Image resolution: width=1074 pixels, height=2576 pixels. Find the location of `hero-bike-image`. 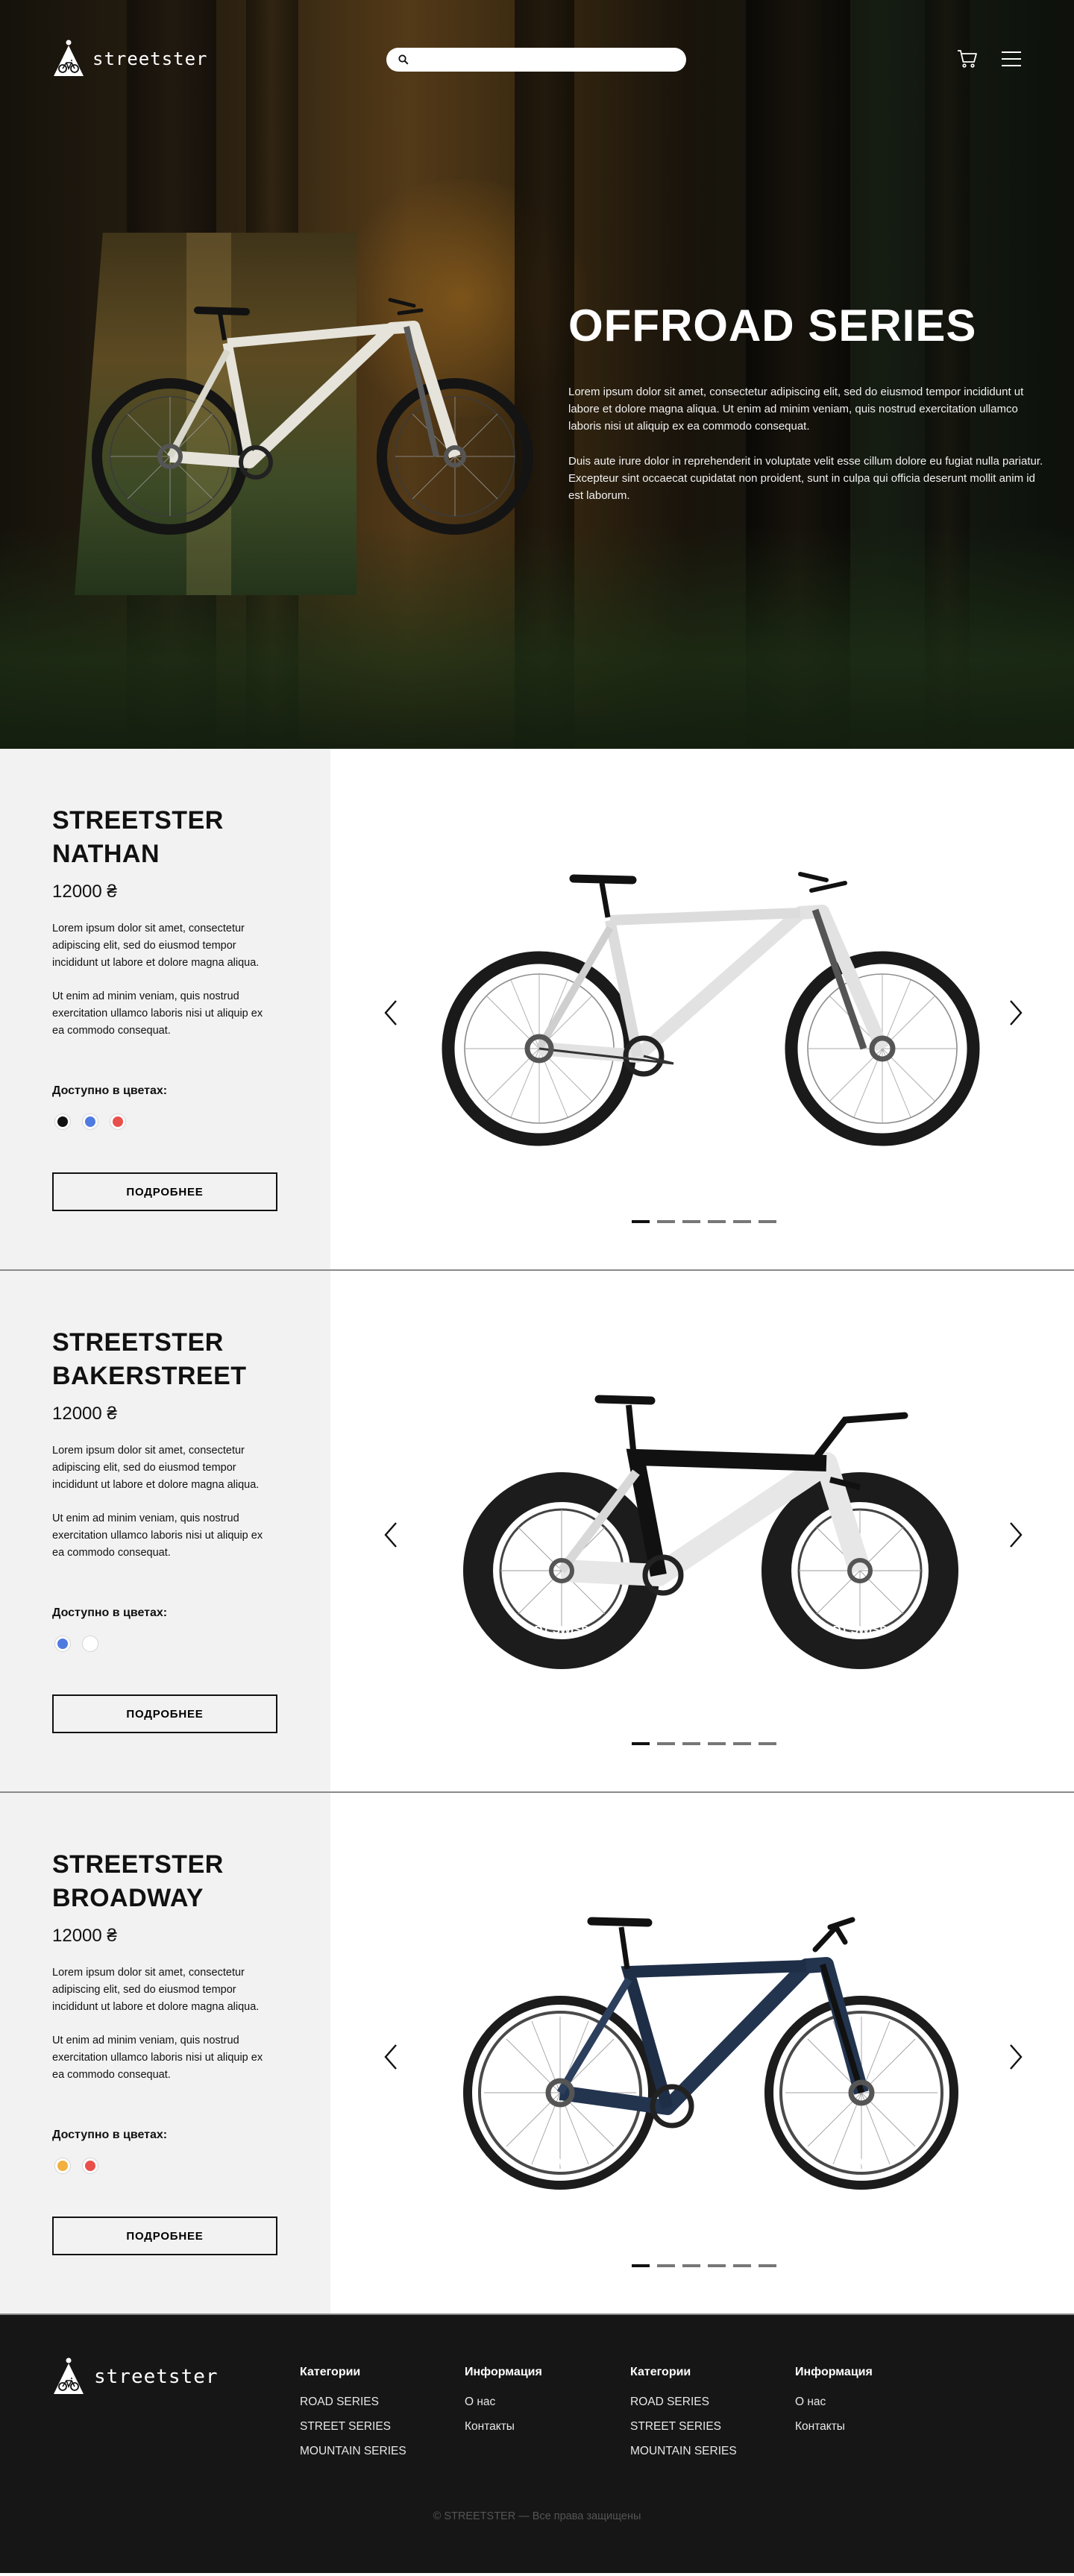

hero-bike-image is located at coordinates (312, 417).